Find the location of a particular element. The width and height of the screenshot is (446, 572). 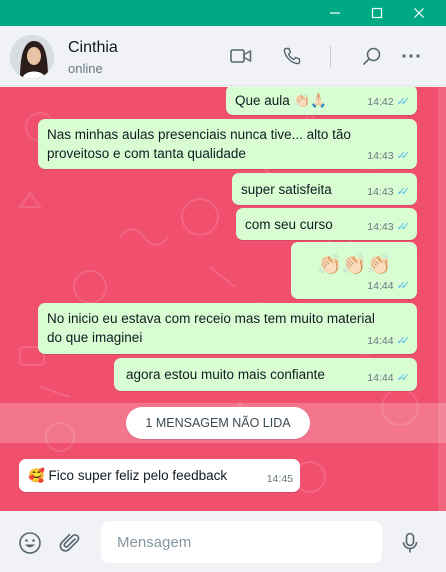

message-bubble-outgoing: agora estou muito mais confiante 14:44 ✓✓ is located at coordinates (265, 374).